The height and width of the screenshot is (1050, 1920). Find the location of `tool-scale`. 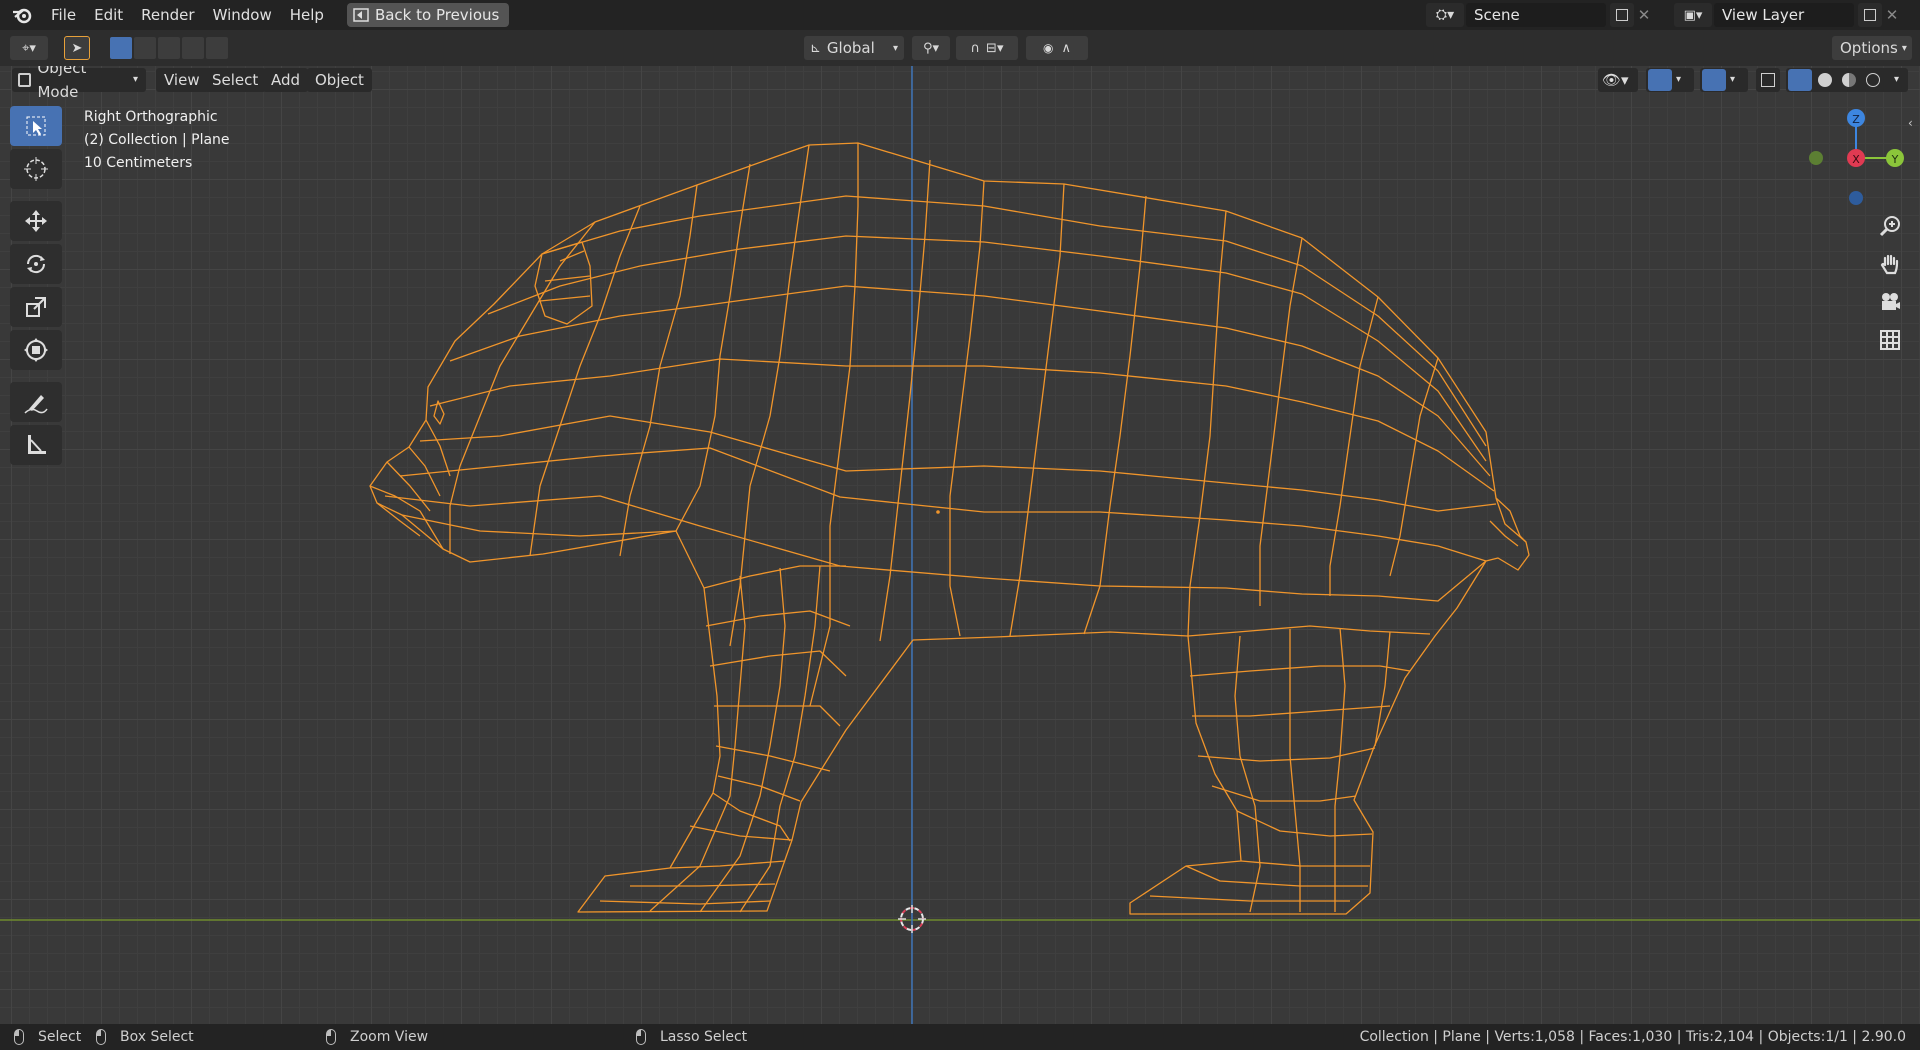

tool-scale is located at coordinates (36, 307).